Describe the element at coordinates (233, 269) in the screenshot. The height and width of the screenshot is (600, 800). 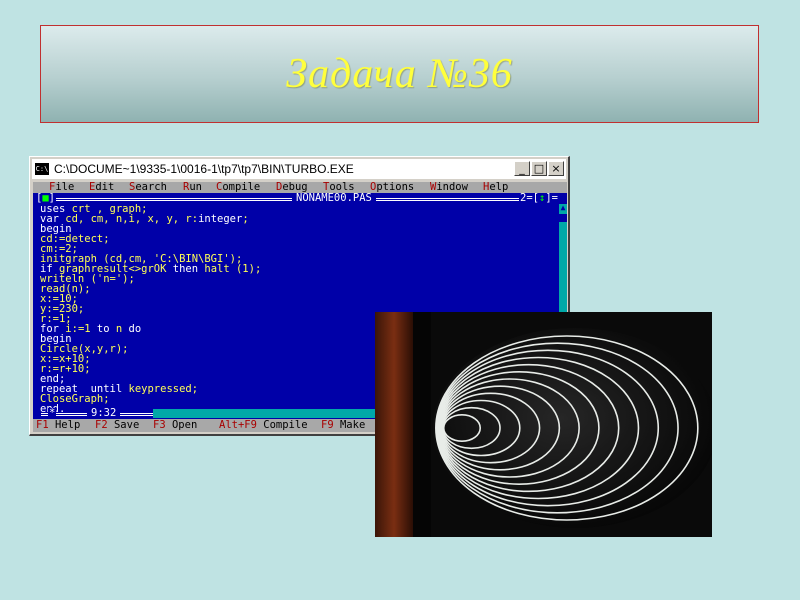
I see `code-token: halt (1);` at that location.